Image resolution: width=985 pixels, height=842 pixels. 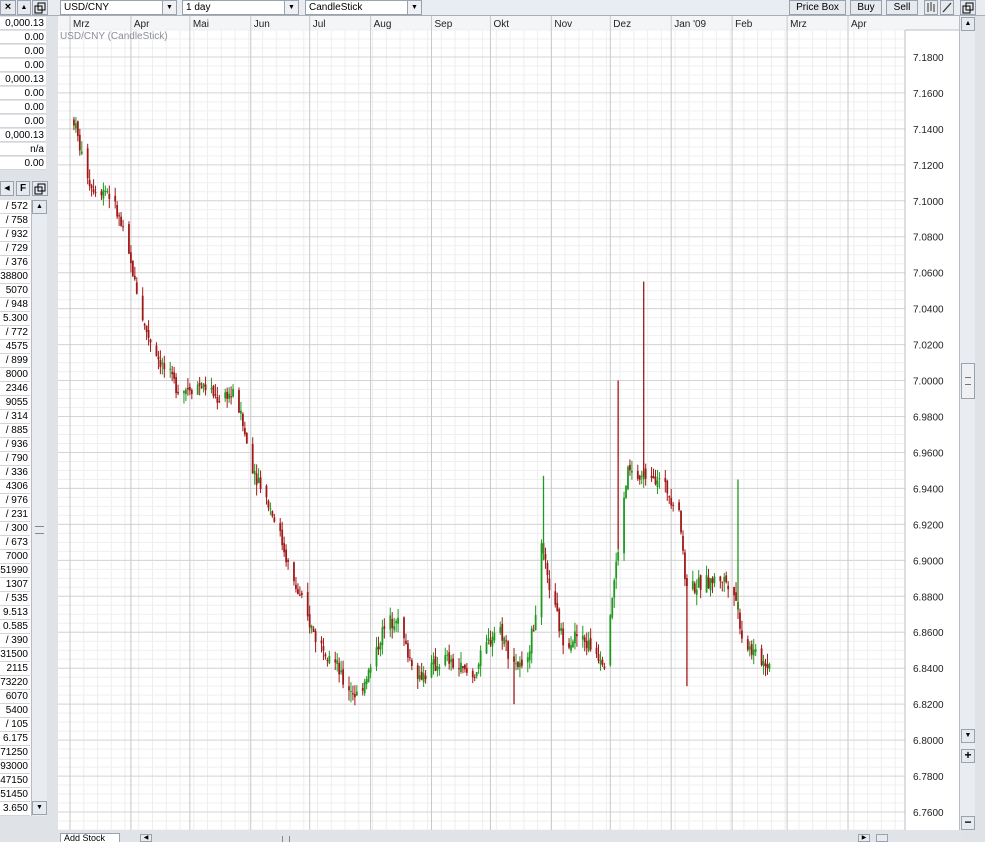 I want to click on watchlist-row: 1307, so click(x=15, y=585).